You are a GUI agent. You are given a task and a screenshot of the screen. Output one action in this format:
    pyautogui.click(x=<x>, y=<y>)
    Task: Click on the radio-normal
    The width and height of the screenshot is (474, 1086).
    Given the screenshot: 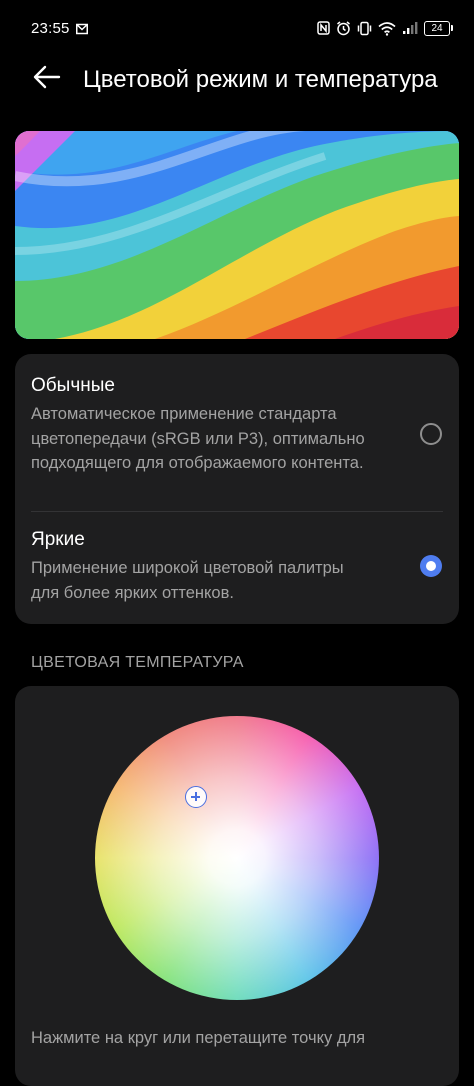 What is the action you would take?
    pyautogui.click(x=431, y=434)
    